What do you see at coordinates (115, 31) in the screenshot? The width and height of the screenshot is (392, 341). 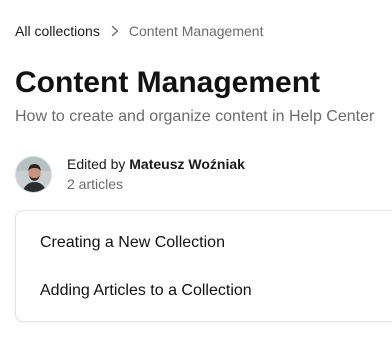 I see `chevron-right-icon` at bounding box center [115, 31].